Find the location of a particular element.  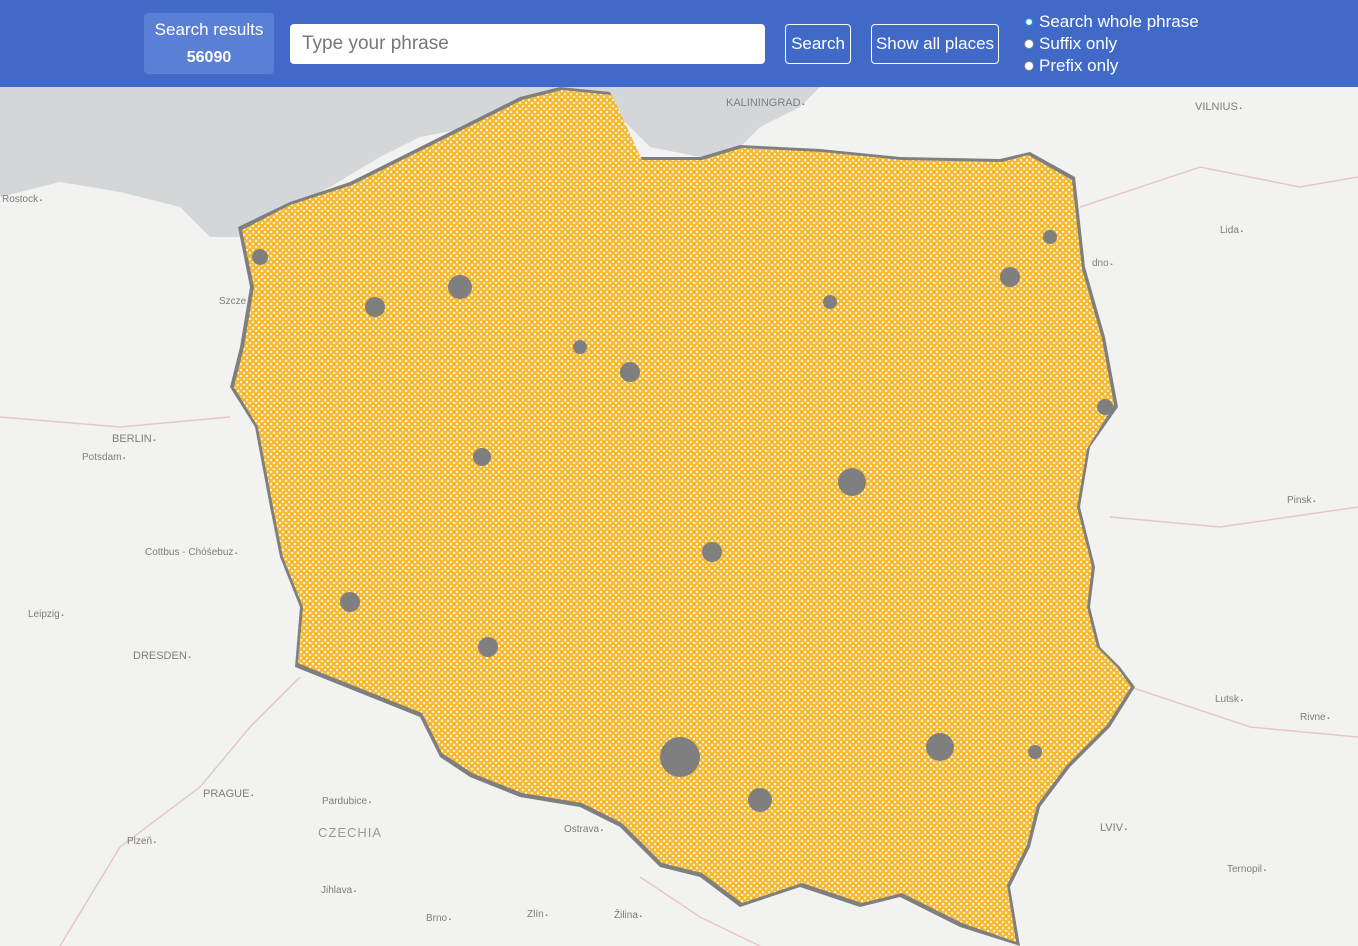

radio-whole-phrase: Search whole phrase is located at coordinates (1111, 22).